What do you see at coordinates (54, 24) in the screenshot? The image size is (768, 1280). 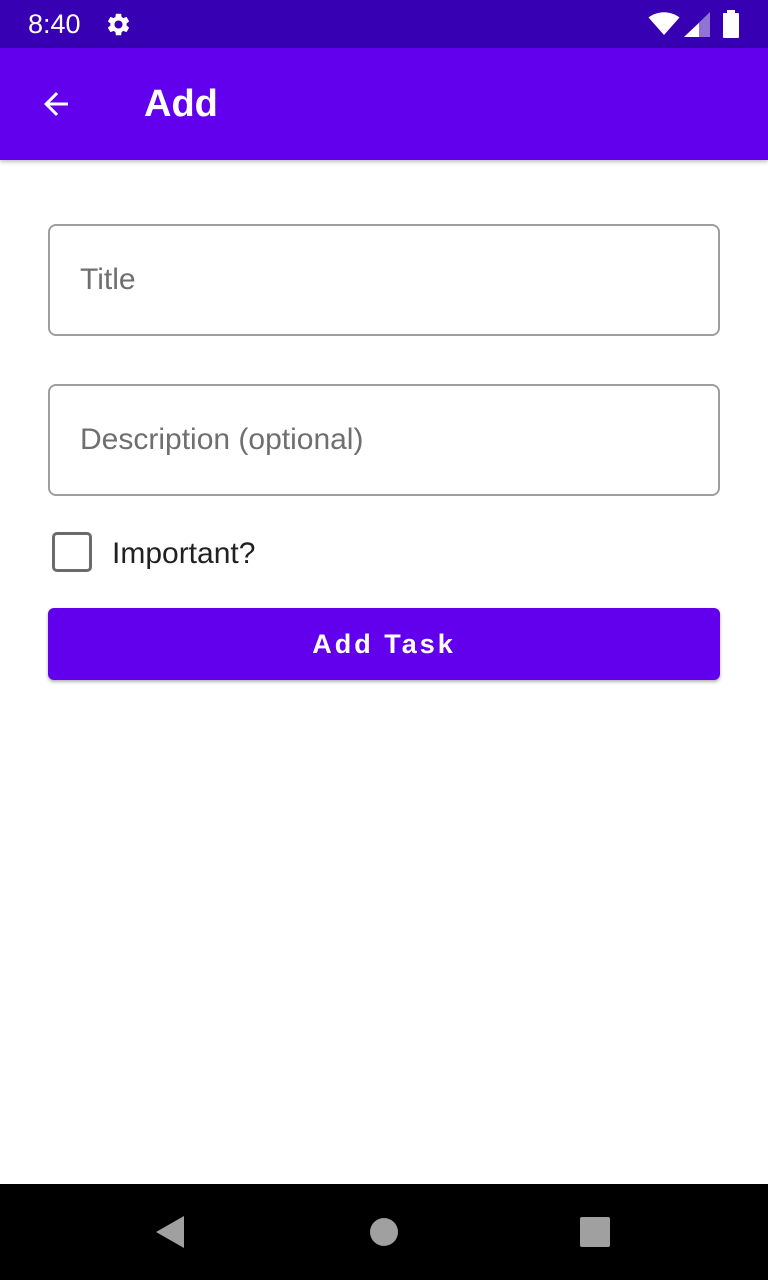 I see `status-time: 8:40` at bounding box center [54, 24].